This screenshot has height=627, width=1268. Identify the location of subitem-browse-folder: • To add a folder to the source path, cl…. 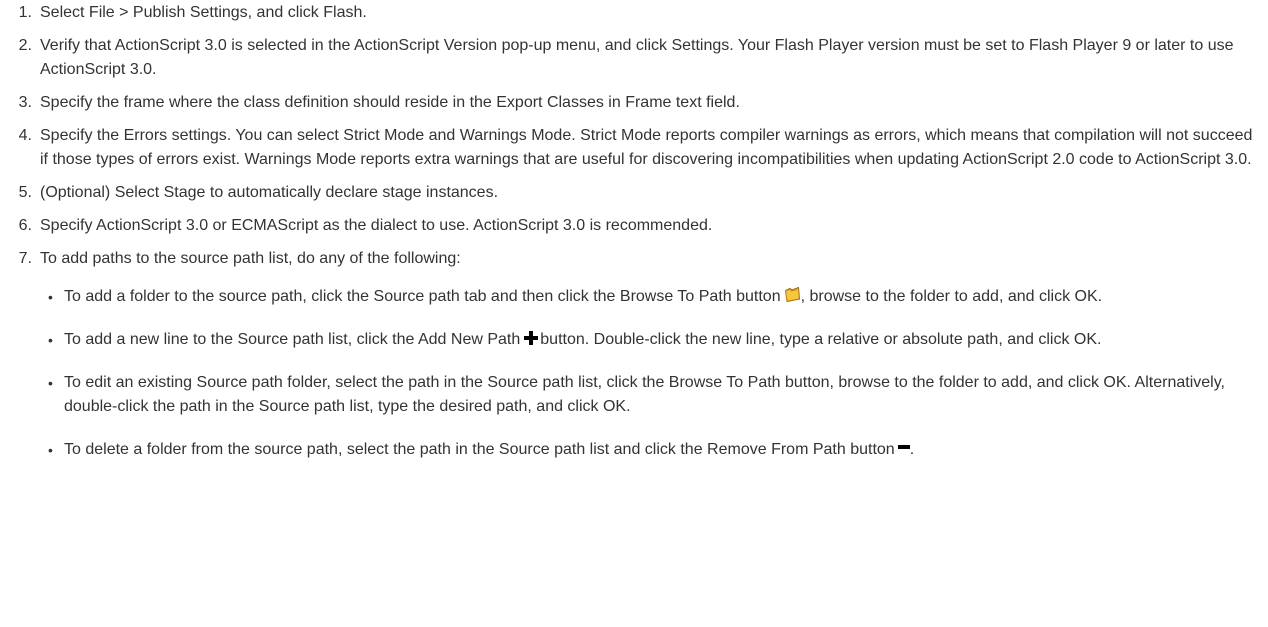
(634, 297).